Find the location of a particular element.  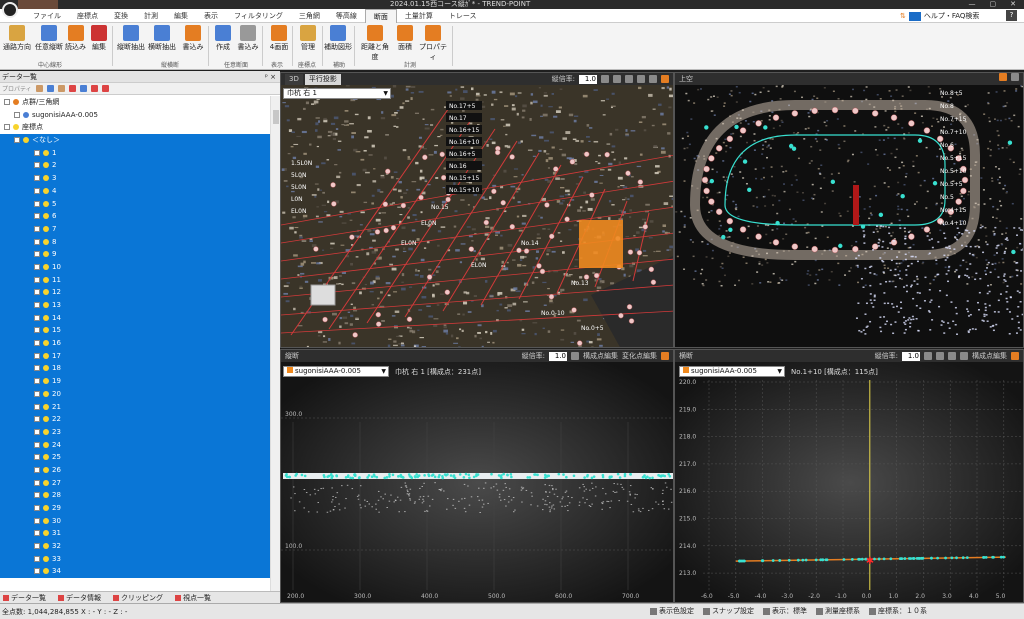

ribbon-button: 管理 is located at coordinates (308, 38).